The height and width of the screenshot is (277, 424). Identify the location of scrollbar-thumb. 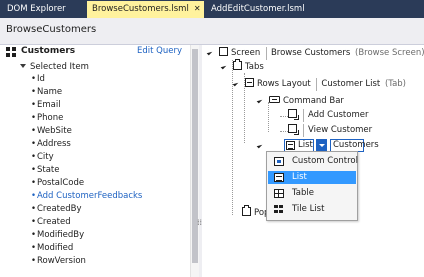
(195, 156).